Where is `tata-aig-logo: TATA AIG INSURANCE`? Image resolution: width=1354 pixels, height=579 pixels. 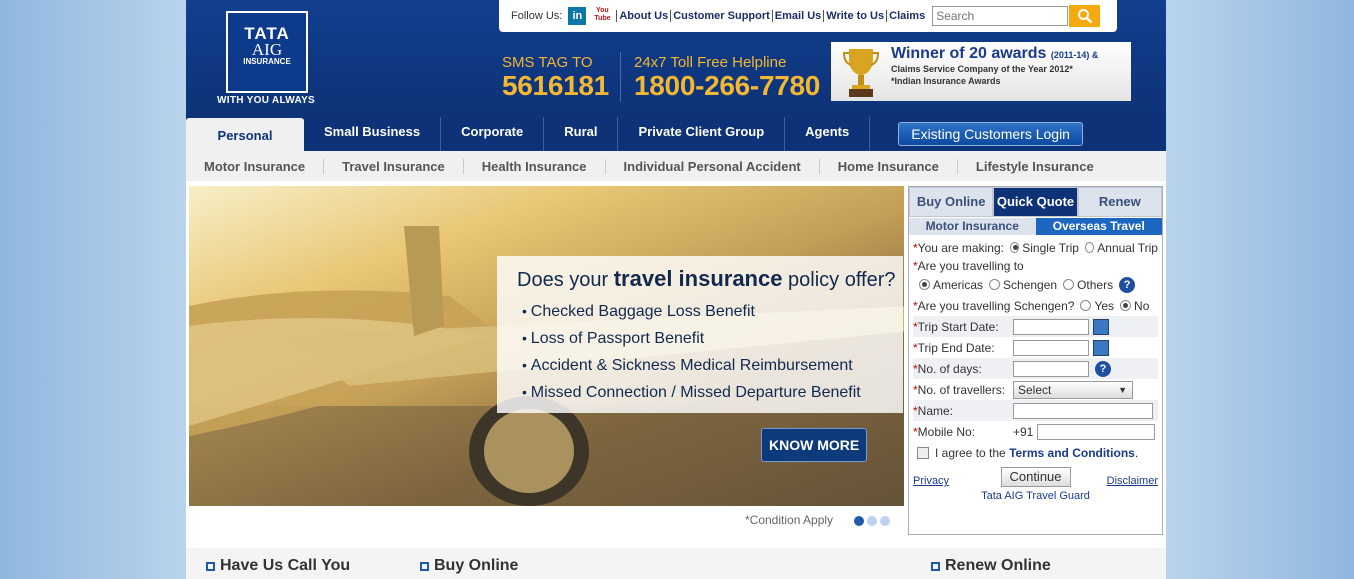 tata-aig-logo: TATA AIG INSURANCE is located at coordinates (267, 52).